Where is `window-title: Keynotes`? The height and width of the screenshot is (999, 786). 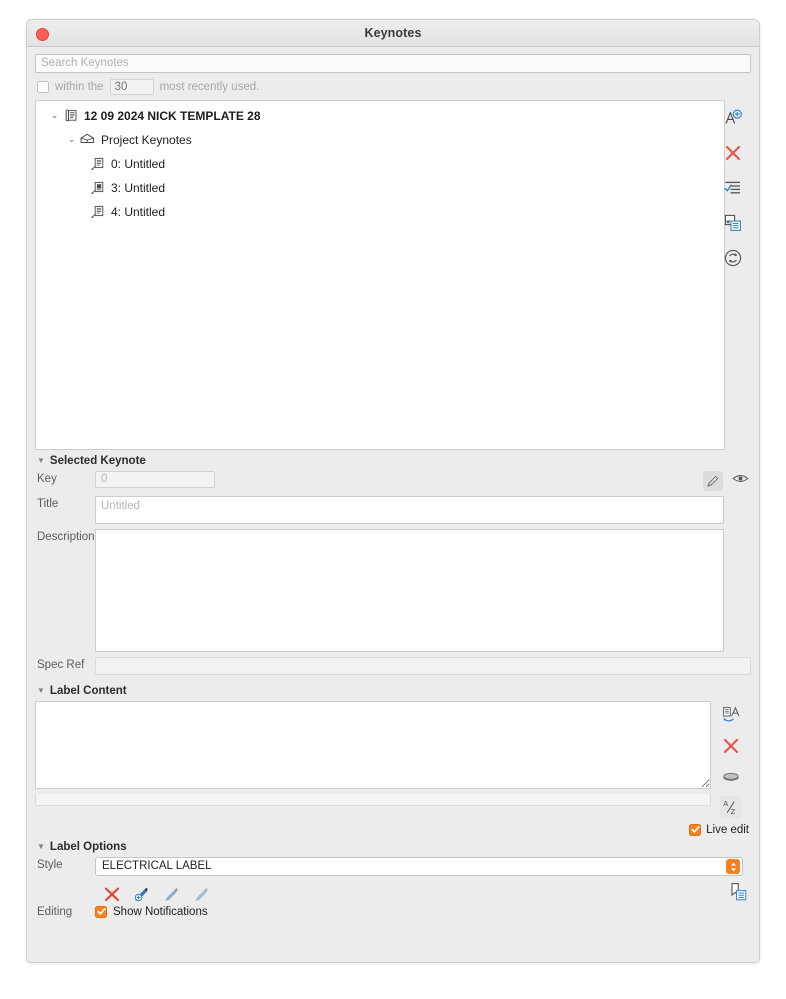
window-title: Keynotes is located at coordinates (393, 33).